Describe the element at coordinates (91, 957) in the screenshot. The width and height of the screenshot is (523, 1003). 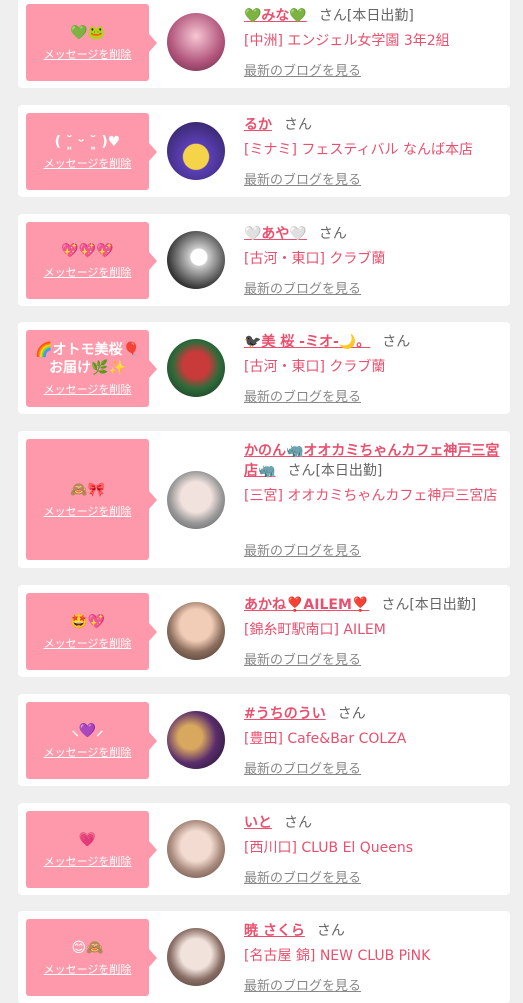
I see `message-bubble: 😊🙈 メッセージを削除` at that location.